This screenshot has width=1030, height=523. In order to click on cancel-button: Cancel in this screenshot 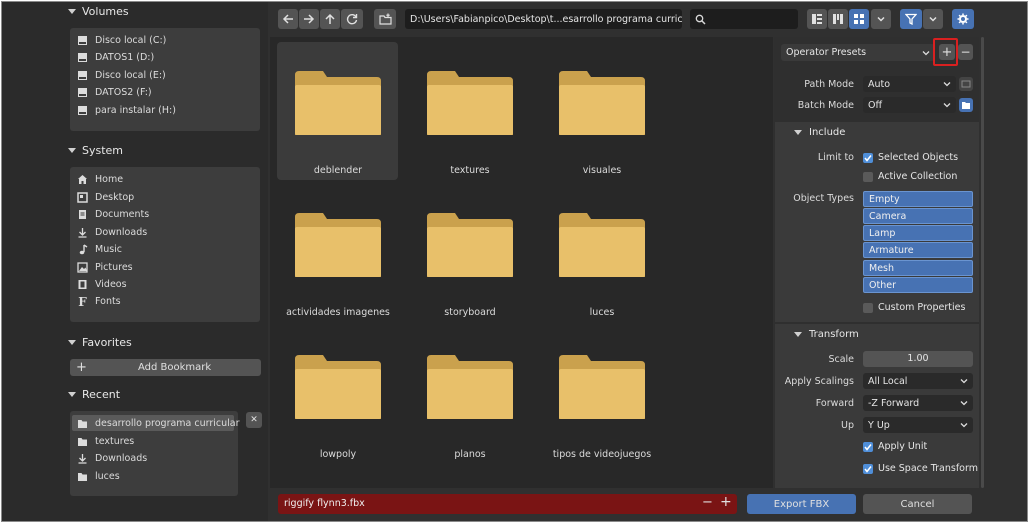, I will do `click(917, 504)`.